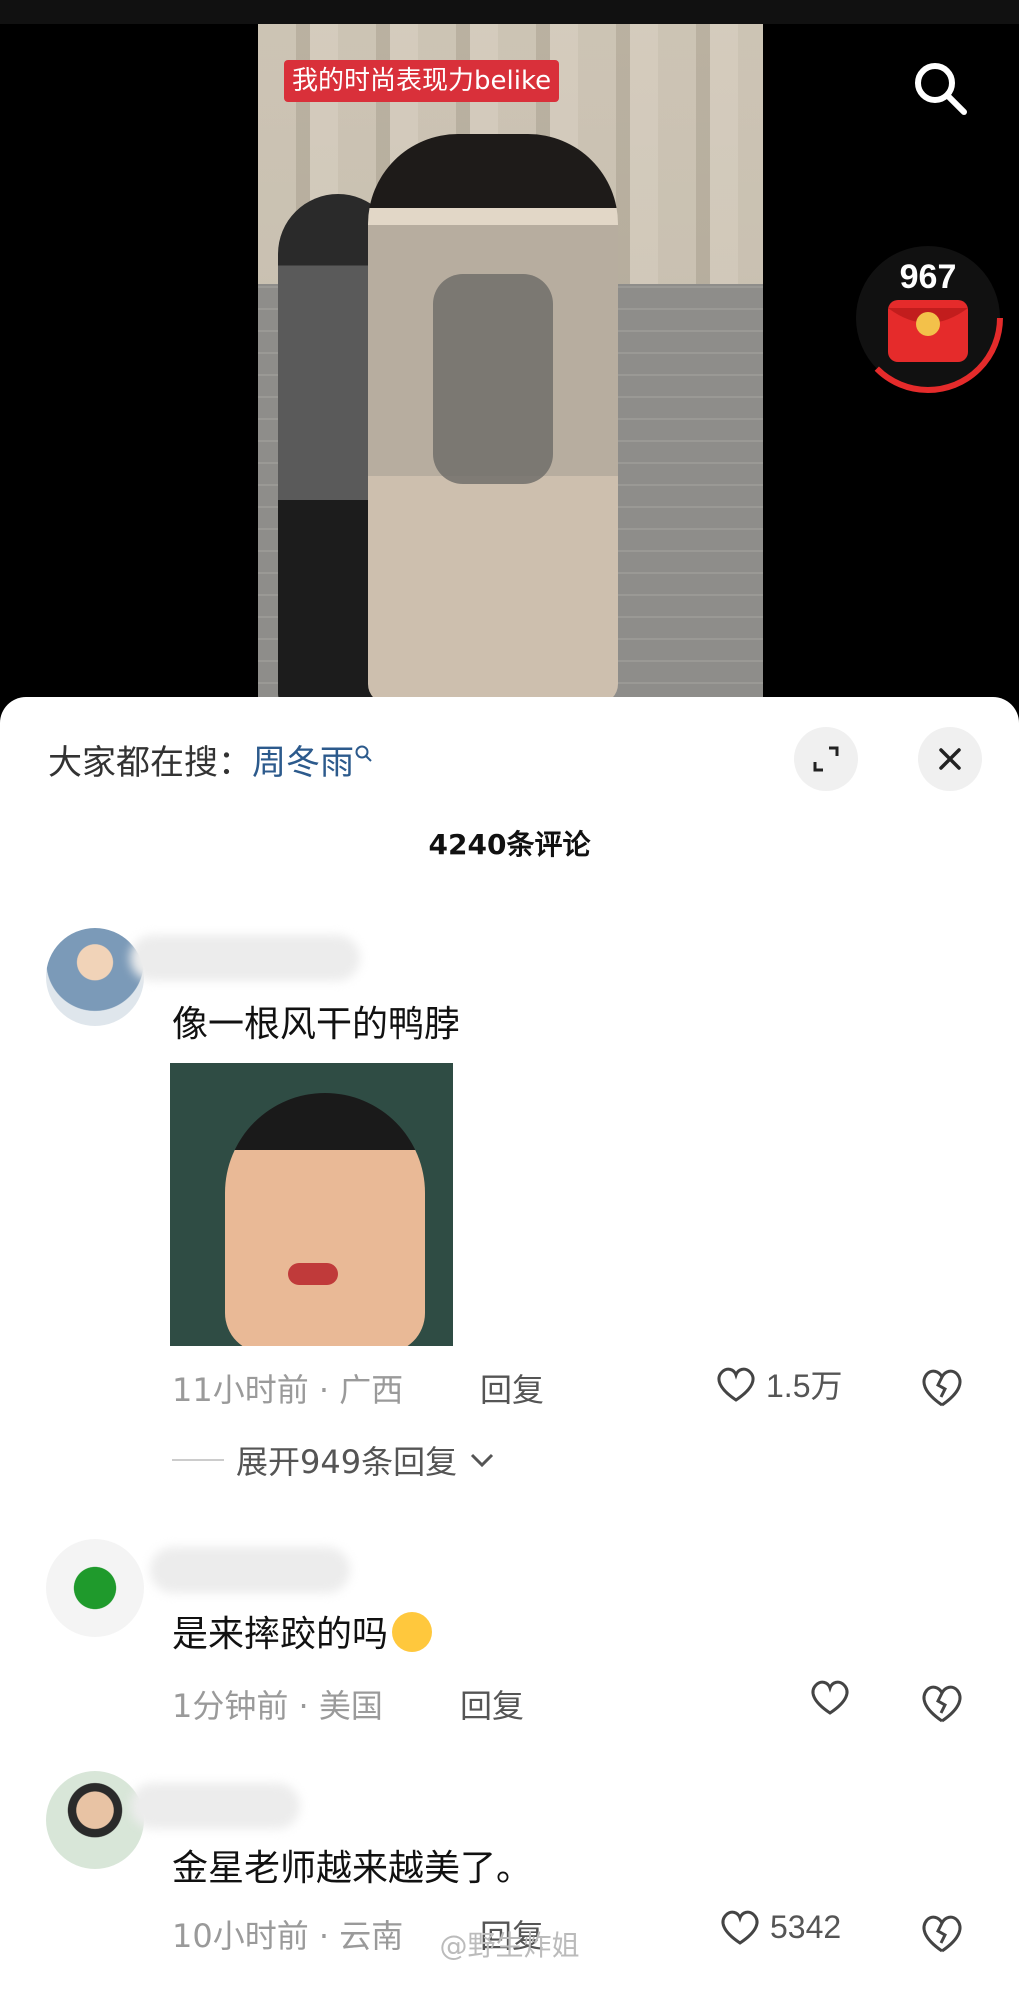  I want to click on small-search-icon, so click(363, 753).